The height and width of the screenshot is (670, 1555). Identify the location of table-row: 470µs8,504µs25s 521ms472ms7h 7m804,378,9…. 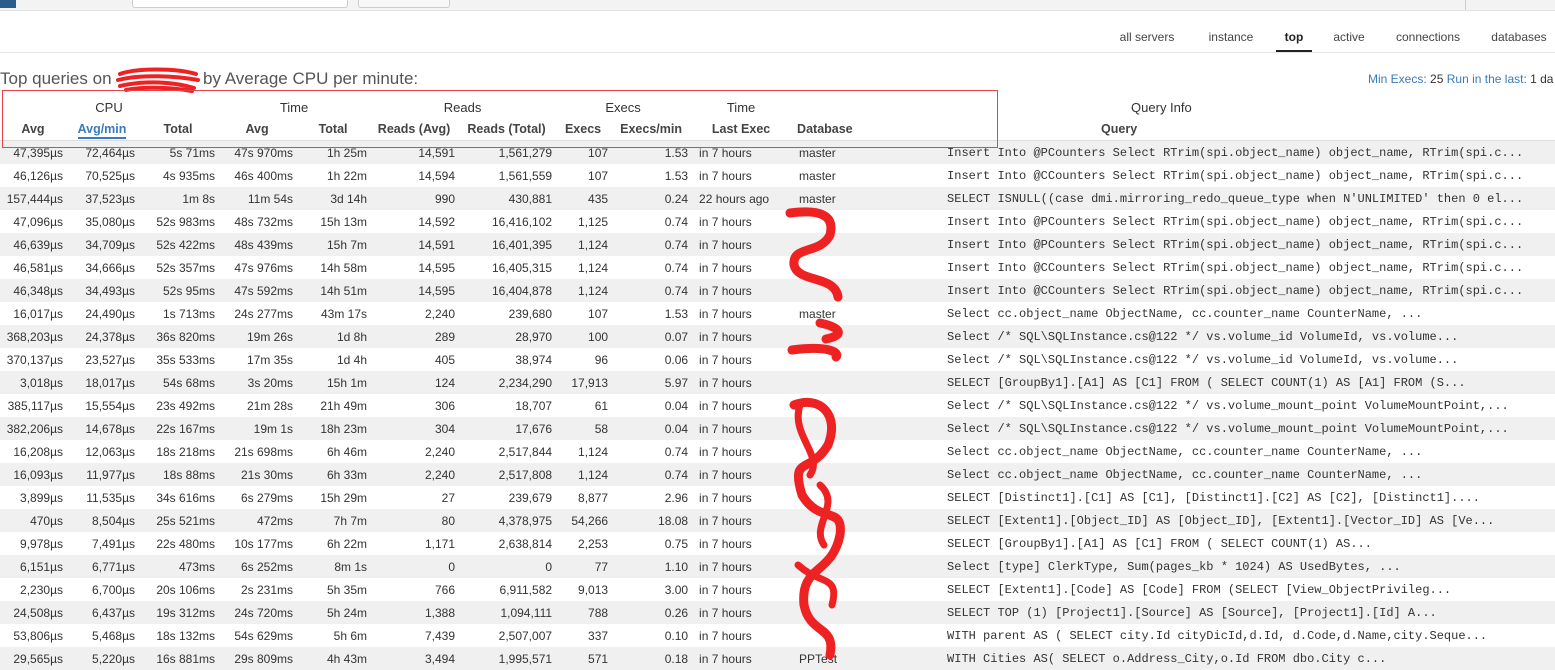
(777, 520).